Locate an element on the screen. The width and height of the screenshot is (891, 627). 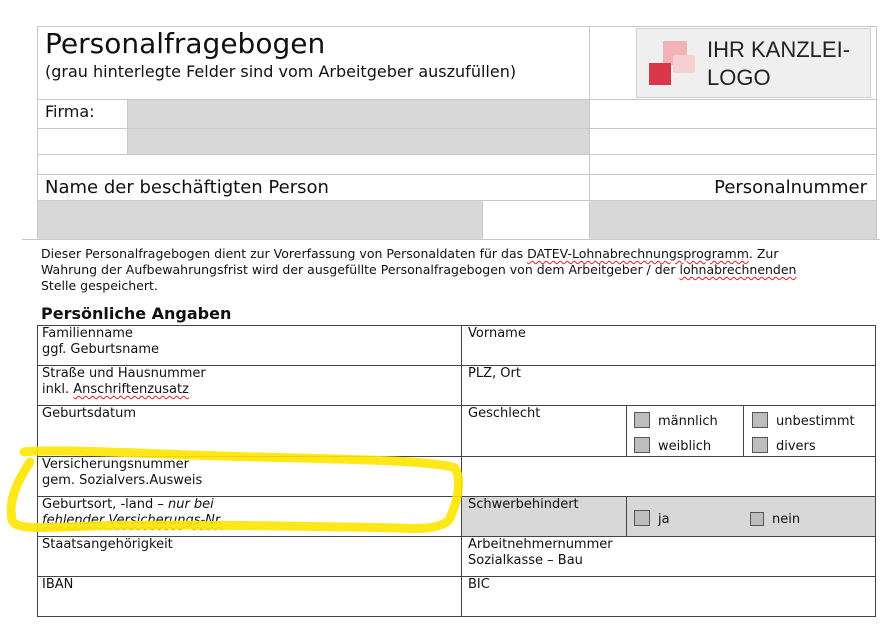
yellow-highlight-annotation is located at coordinates (235, 489).